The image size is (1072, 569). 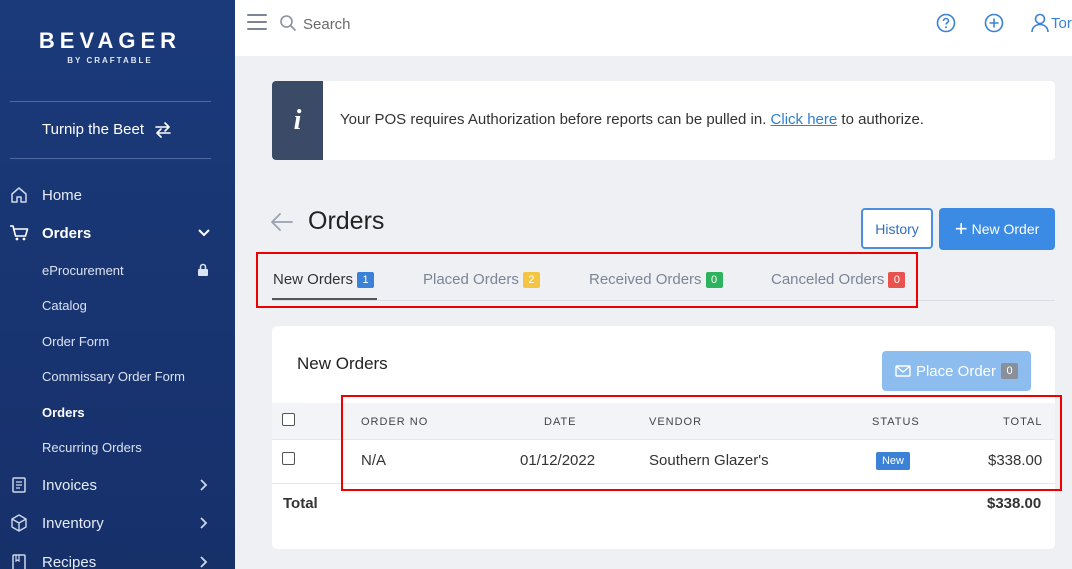 I want to click on page-title: Orders, so click(x=346, y=221).